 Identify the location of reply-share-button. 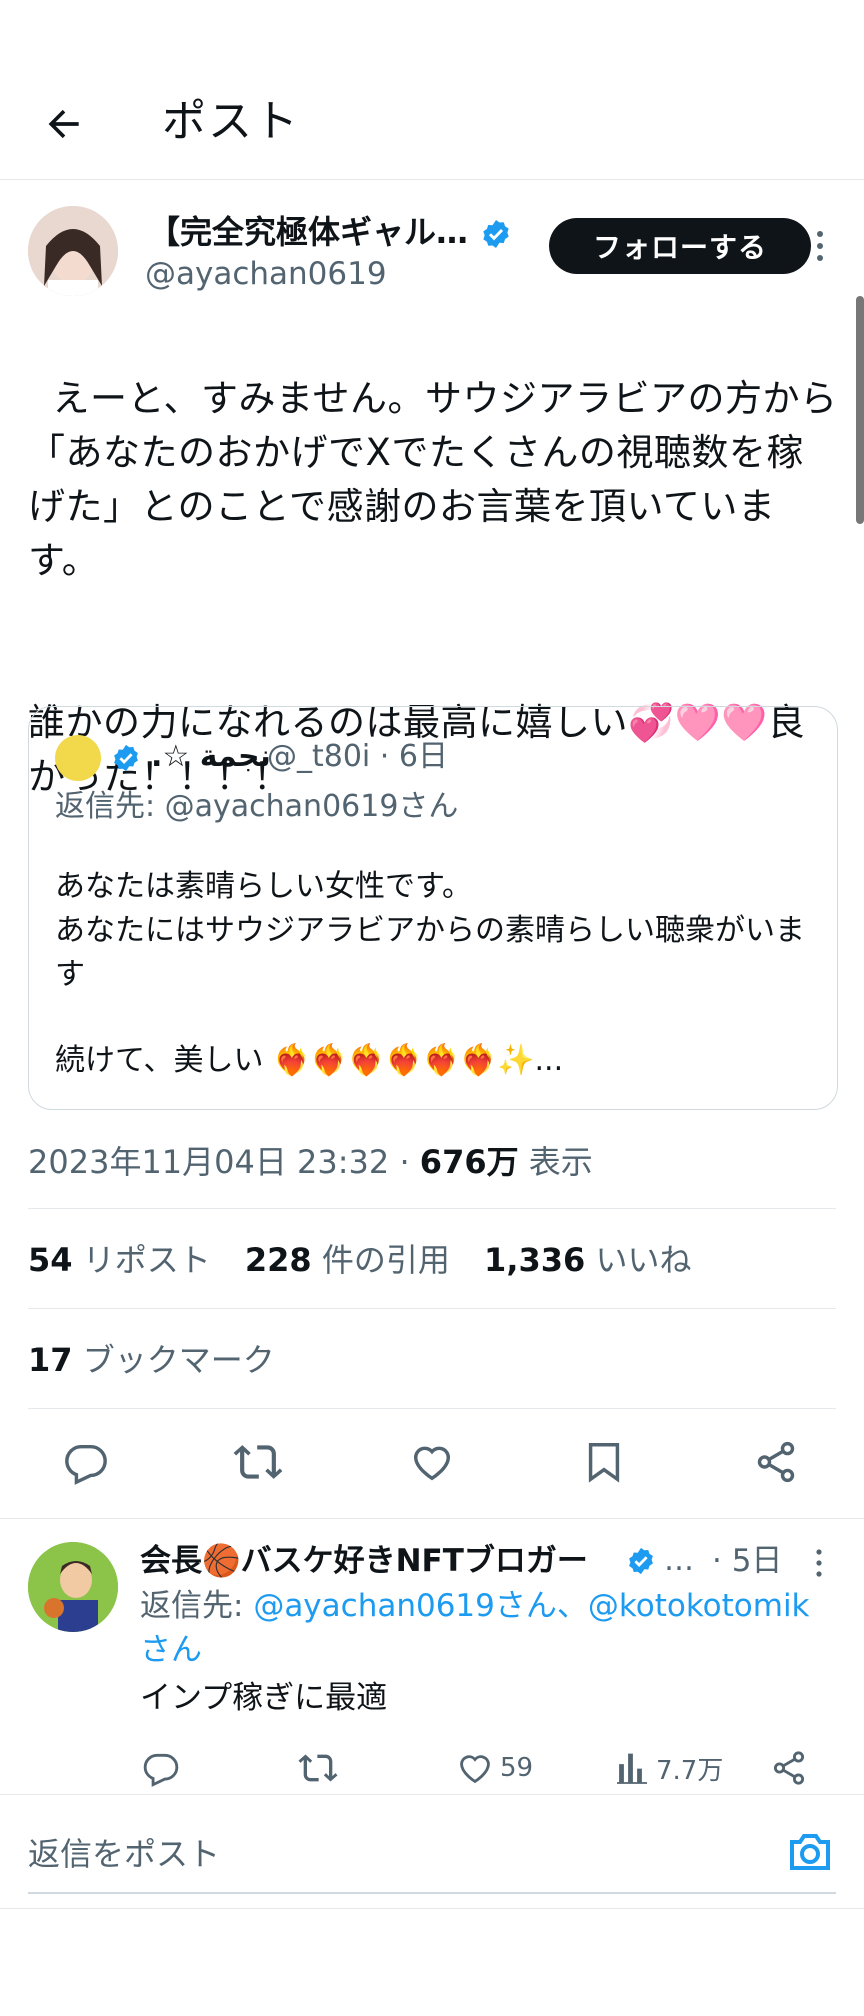
(789, 1768).